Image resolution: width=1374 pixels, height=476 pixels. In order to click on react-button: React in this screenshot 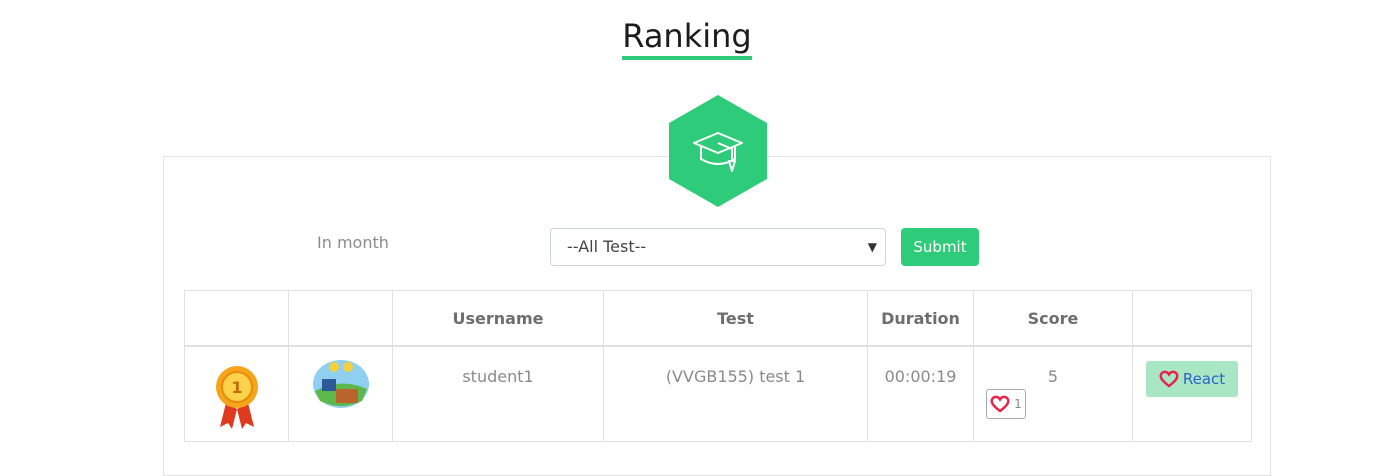, I will do `click(1192, 379)`.